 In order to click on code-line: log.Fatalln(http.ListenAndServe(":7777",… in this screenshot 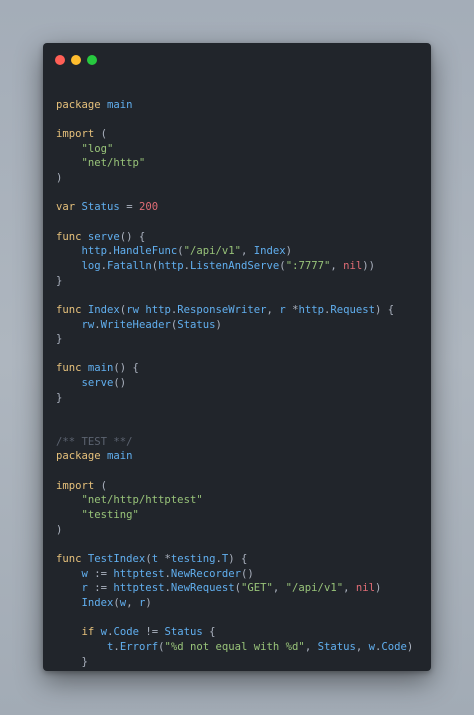, I will do `click(234, 266)`.